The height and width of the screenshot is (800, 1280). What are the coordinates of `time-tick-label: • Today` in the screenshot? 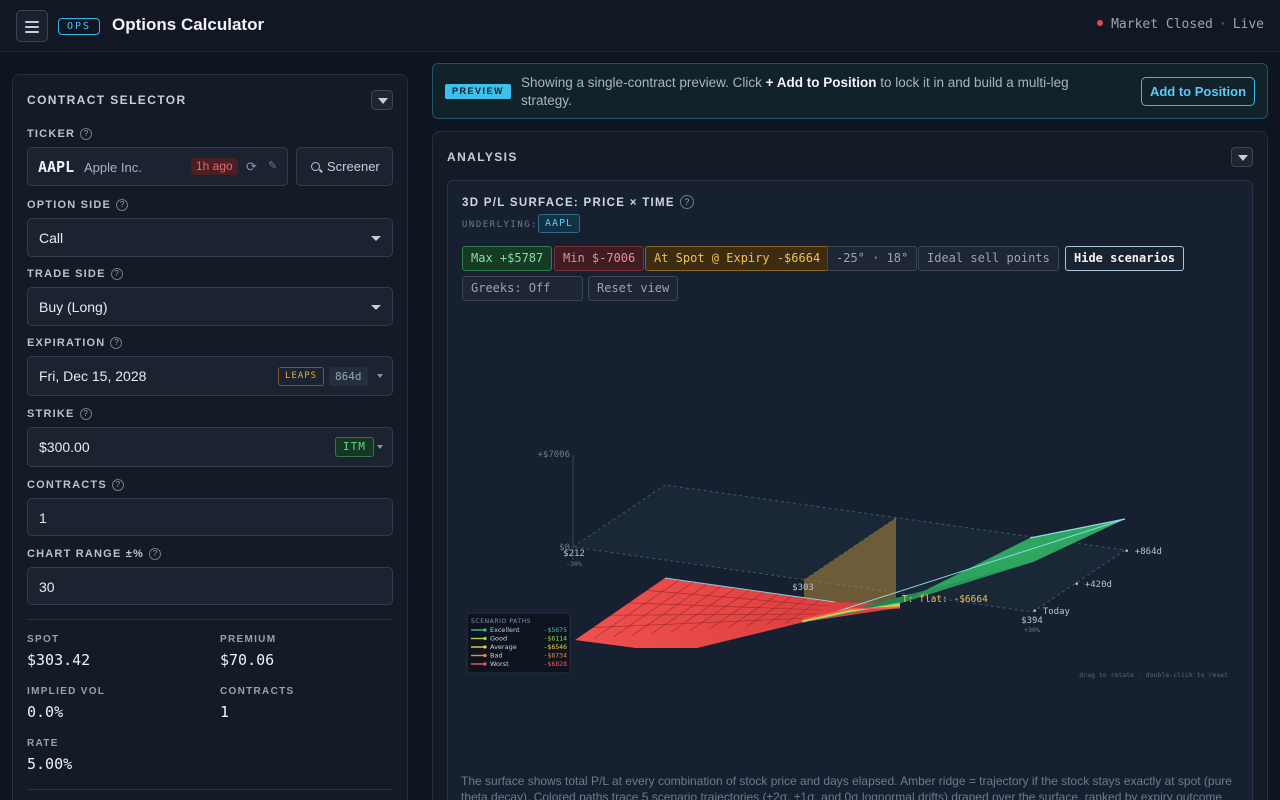 It's located at (1051, 612).